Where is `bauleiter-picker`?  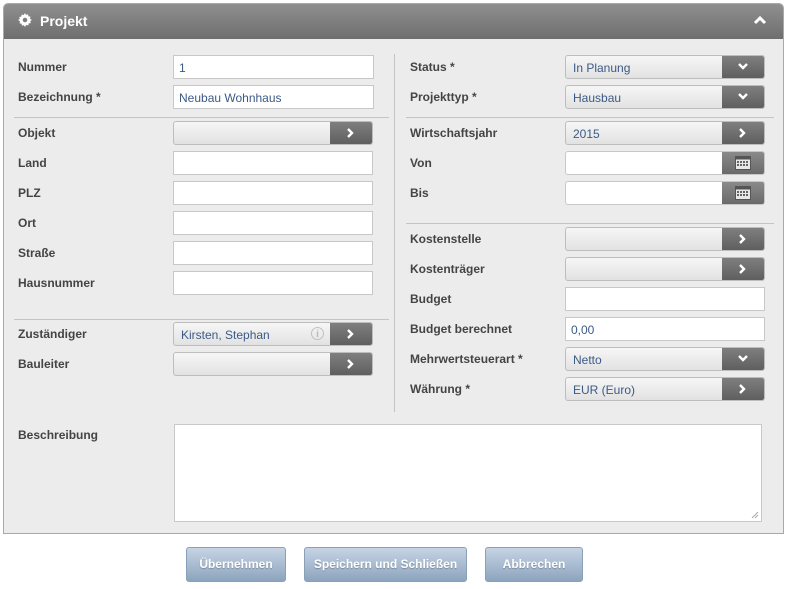
bauleiter-picker is located at coordinates (273, 364).